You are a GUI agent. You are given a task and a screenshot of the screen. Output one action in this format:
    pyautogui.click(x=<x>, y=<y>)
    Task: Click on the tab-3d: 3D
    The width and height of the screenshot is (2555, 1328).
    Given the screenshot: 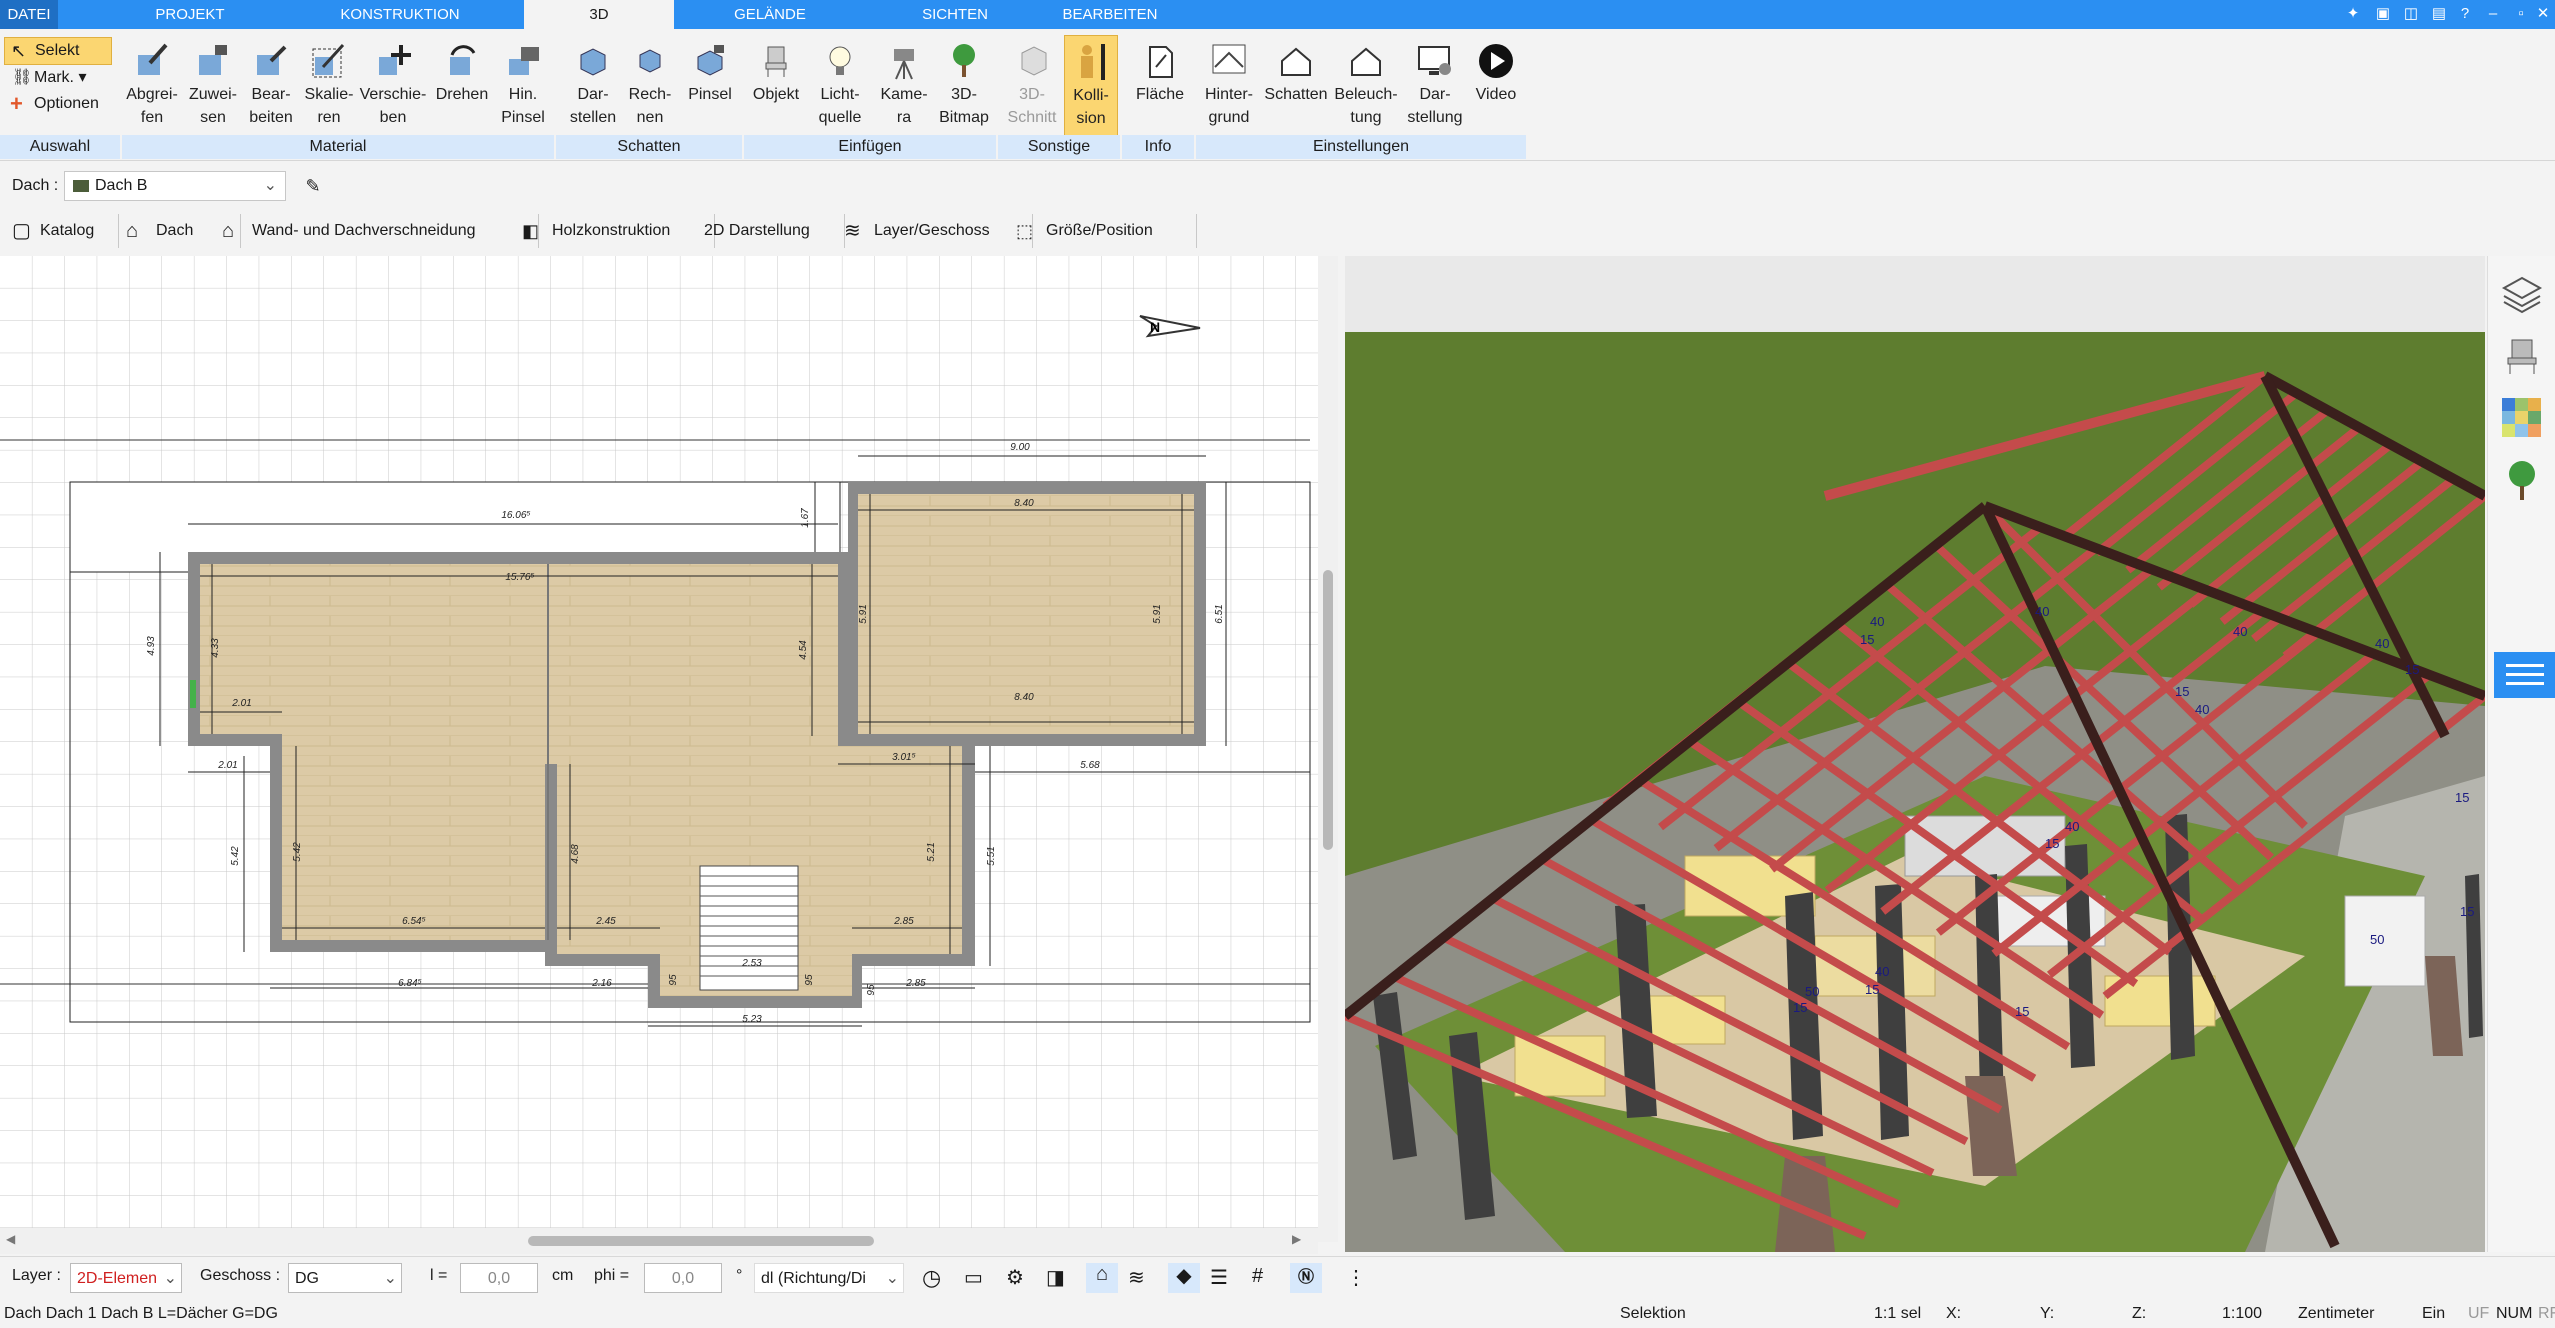 What is the action you would take?
    pyautogui.click(x=599, y=14)
    